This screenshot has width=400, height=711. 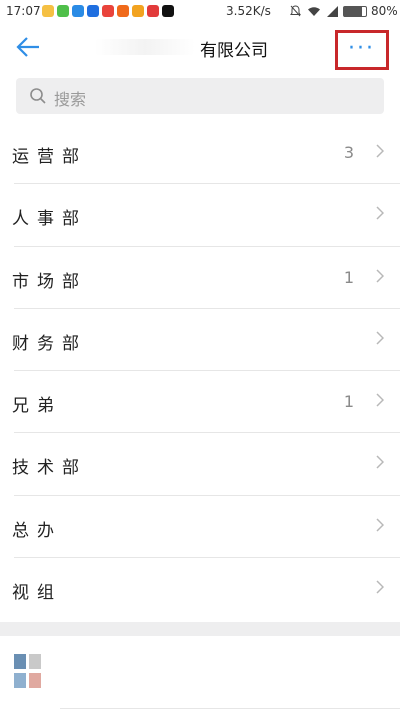 I want to click on notification-icons, so click(x=108, y=11).